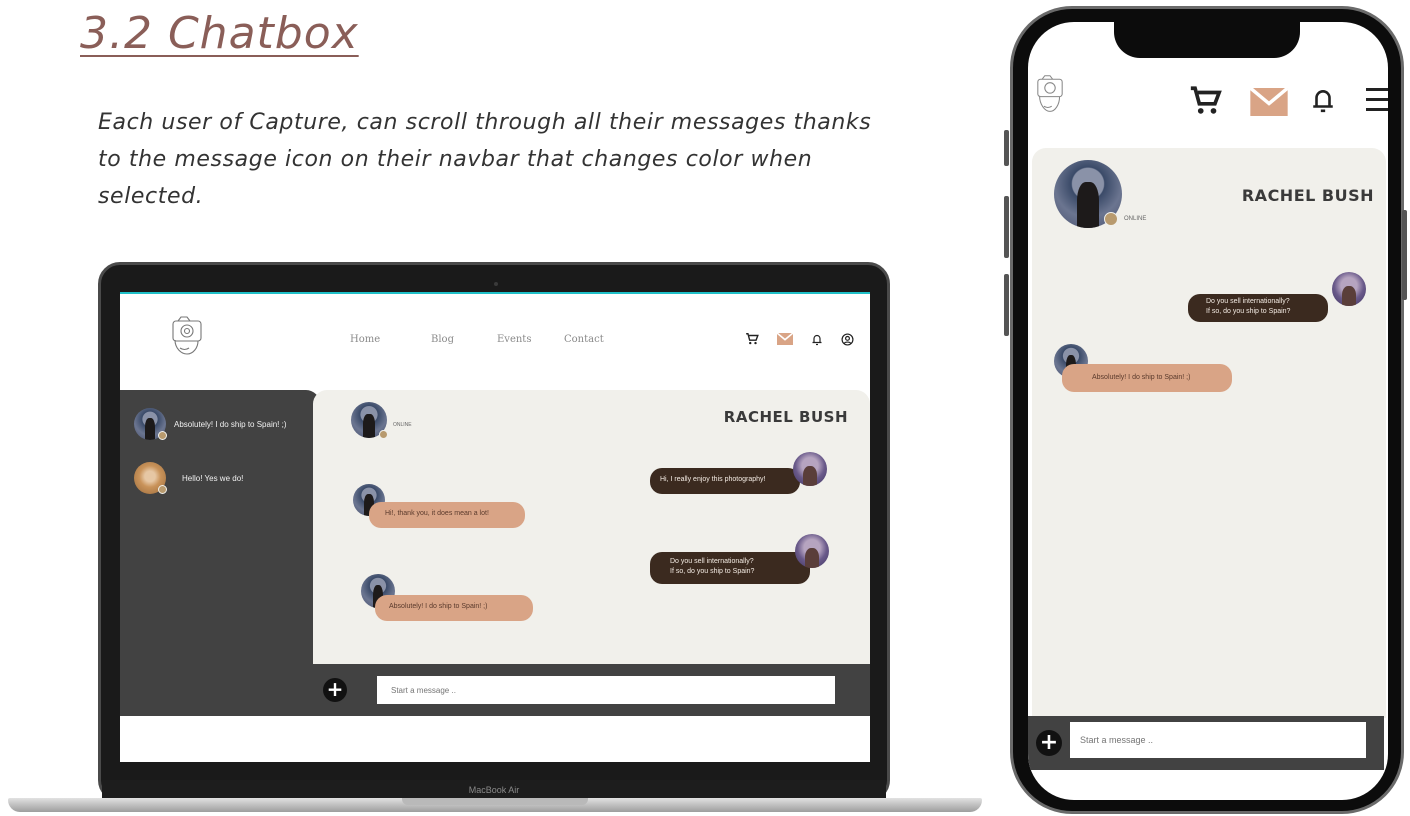 Image resolution: width=1410 pixels, height=816 pixels. I want to click on conversation-item: Hello! Yes we do!, so click(188, 478).